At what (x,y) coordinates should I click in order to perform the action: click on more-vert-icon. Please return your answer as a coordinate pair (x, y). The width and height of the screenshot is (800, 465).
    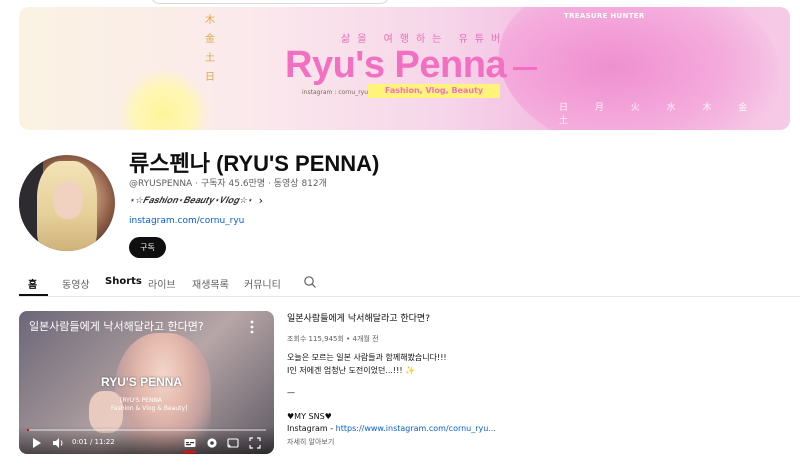
    Looking at the image, I should click on (252, 327).